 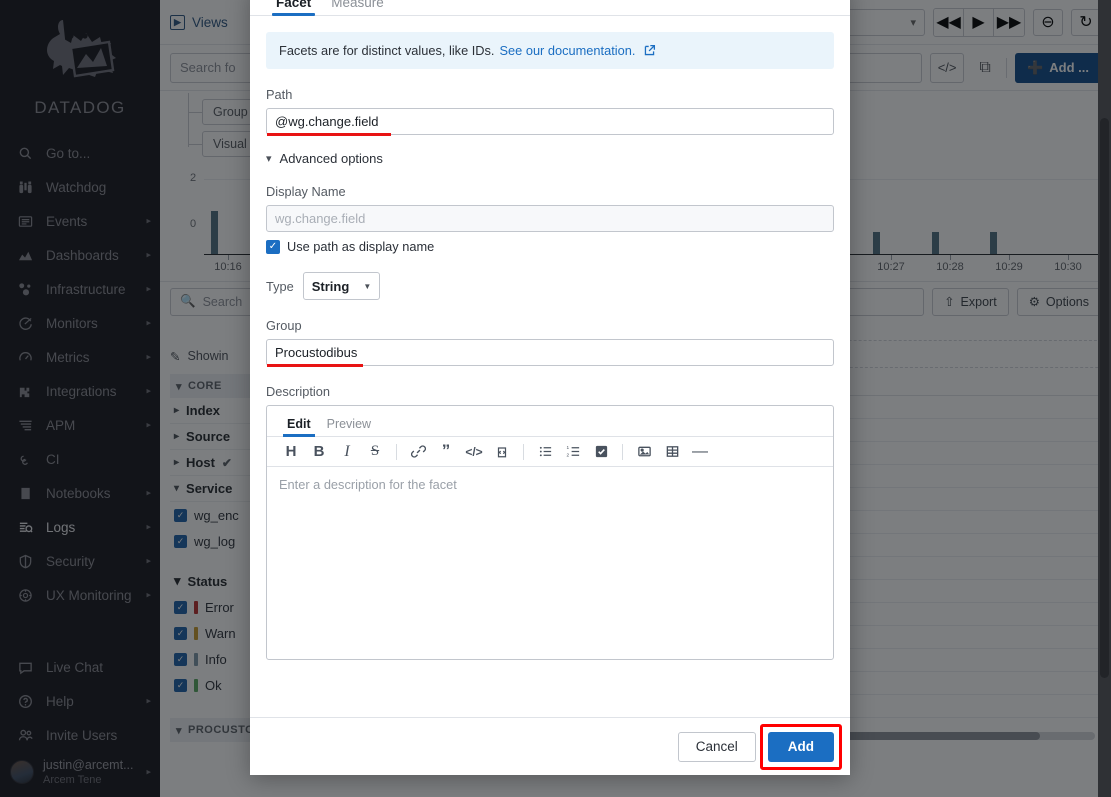 I want to click on bold-icon: B, so click(x=319, y=452).